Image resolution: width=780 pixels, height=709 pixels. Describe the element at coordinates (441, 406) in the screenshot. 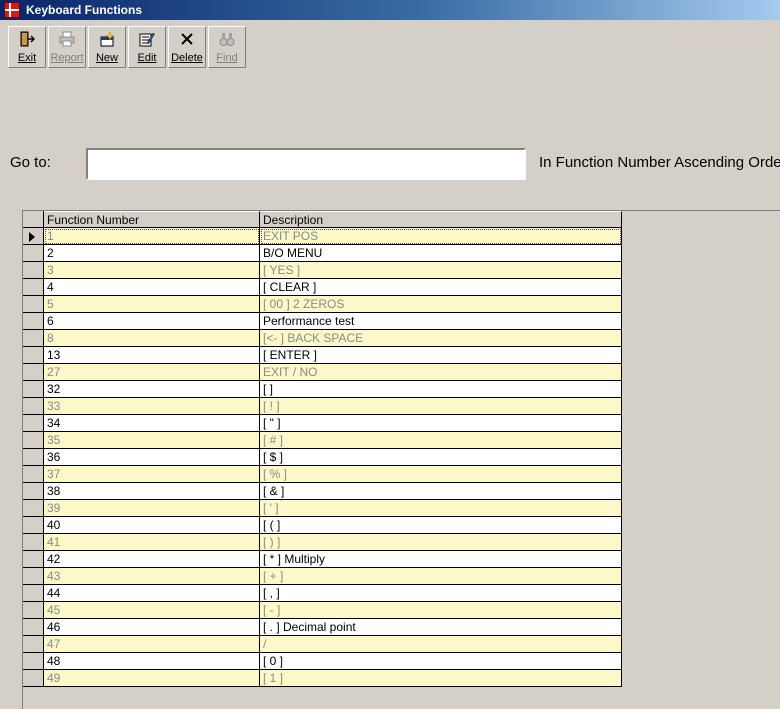

I see `description-cell: [ ! ]` at that location.